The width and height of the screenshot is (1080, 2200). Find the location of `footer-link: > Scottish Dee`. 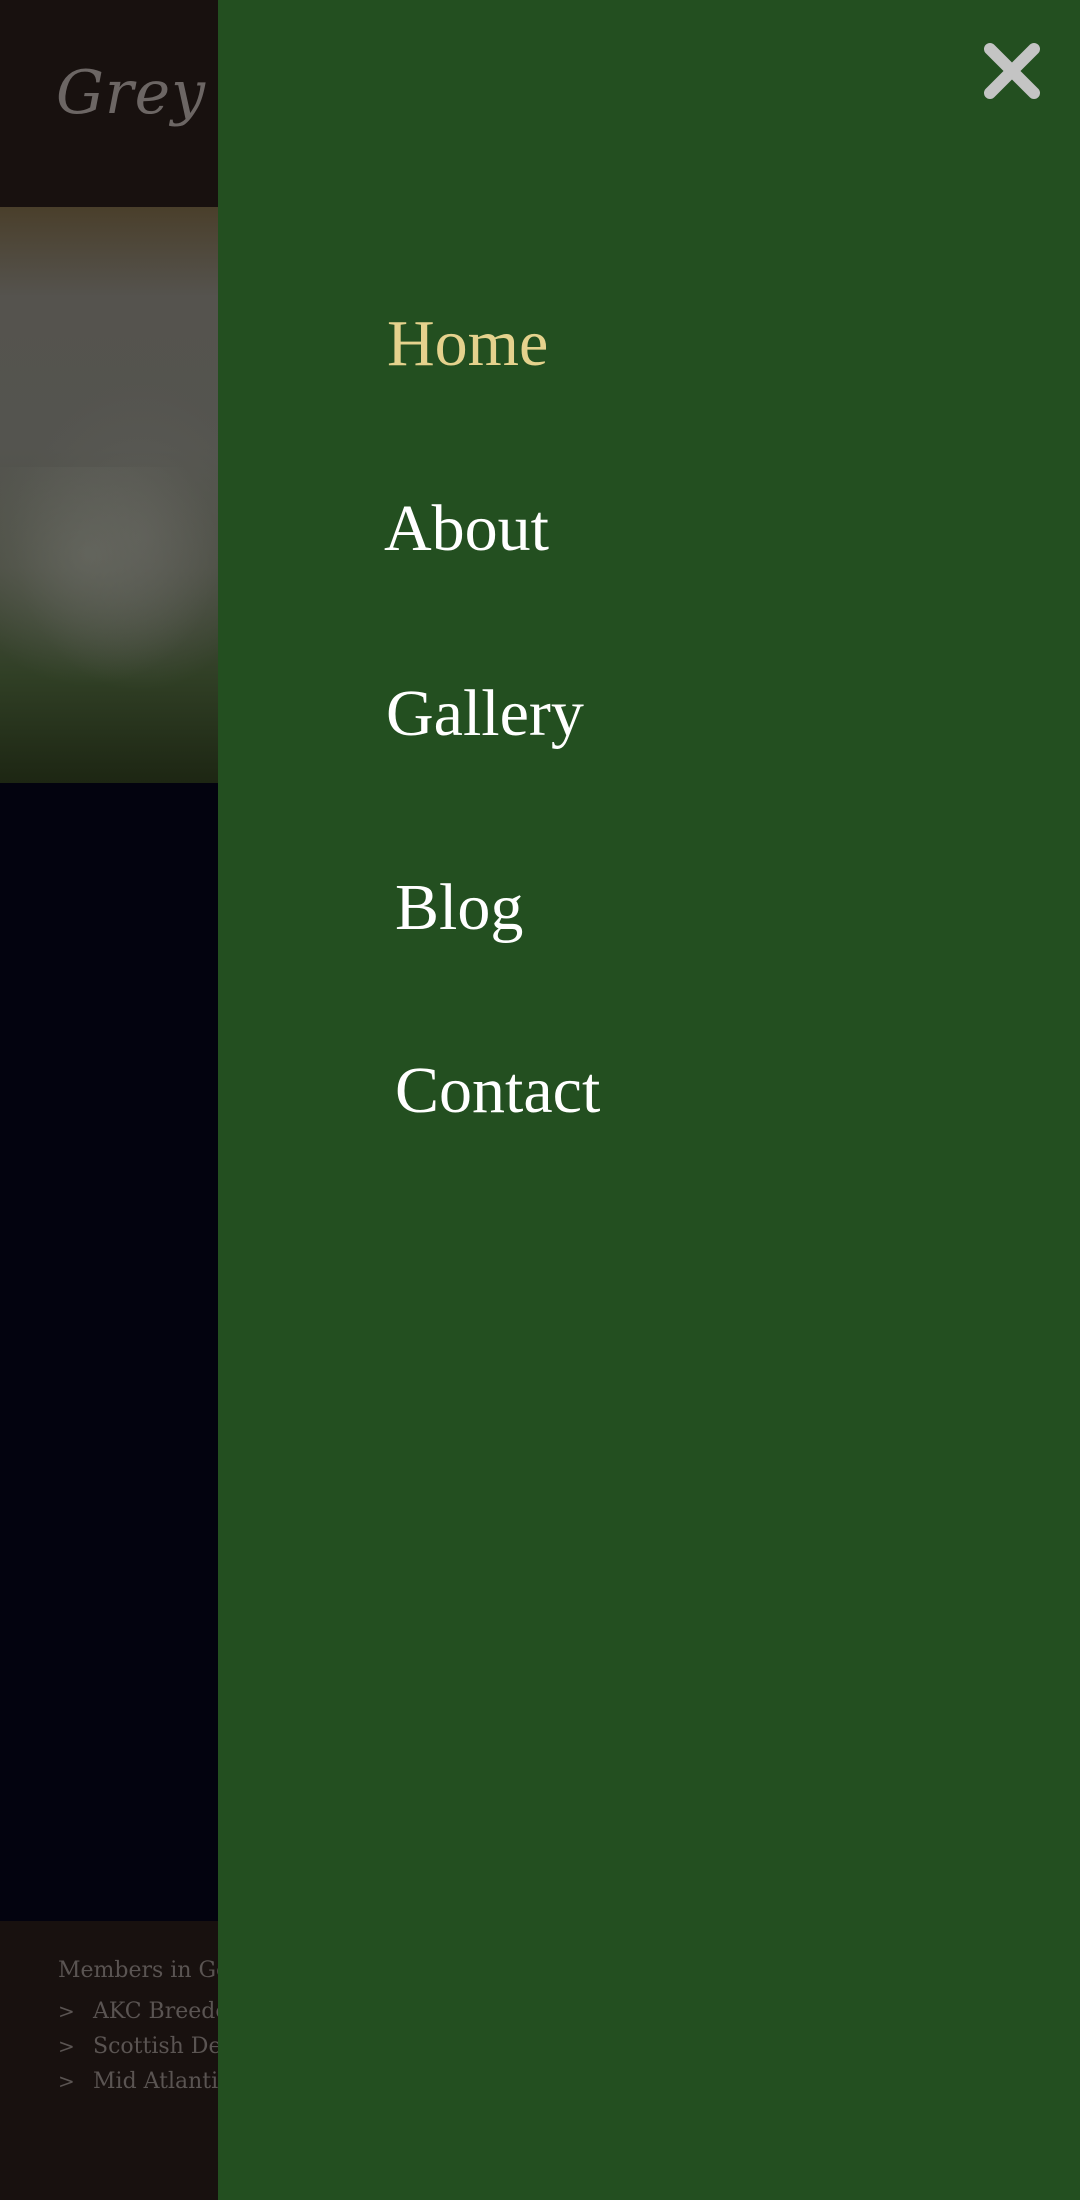

footer-link: > Scottish Dee is located at coordinates (146, 2051).